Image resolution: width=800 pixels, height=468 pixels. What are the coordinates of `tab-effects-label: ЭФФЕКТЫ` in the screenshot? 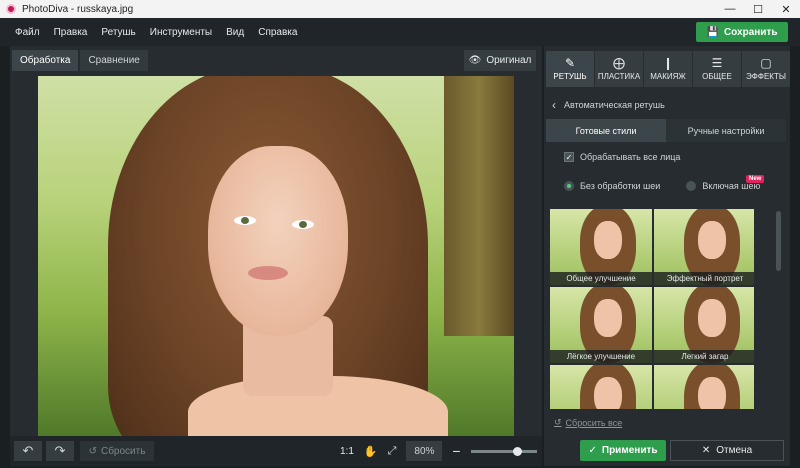 It's located at (766, 76).